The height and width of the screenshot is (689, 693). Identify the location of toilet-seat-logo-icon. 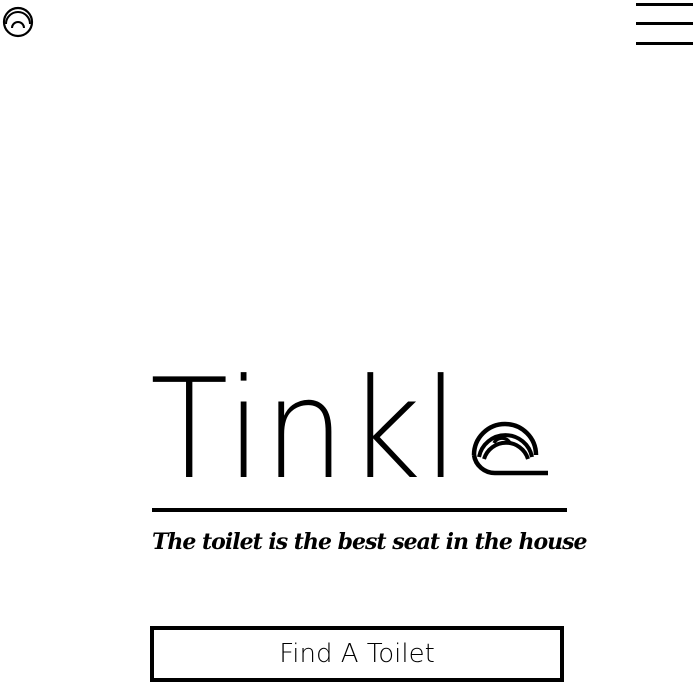
(18, 23).